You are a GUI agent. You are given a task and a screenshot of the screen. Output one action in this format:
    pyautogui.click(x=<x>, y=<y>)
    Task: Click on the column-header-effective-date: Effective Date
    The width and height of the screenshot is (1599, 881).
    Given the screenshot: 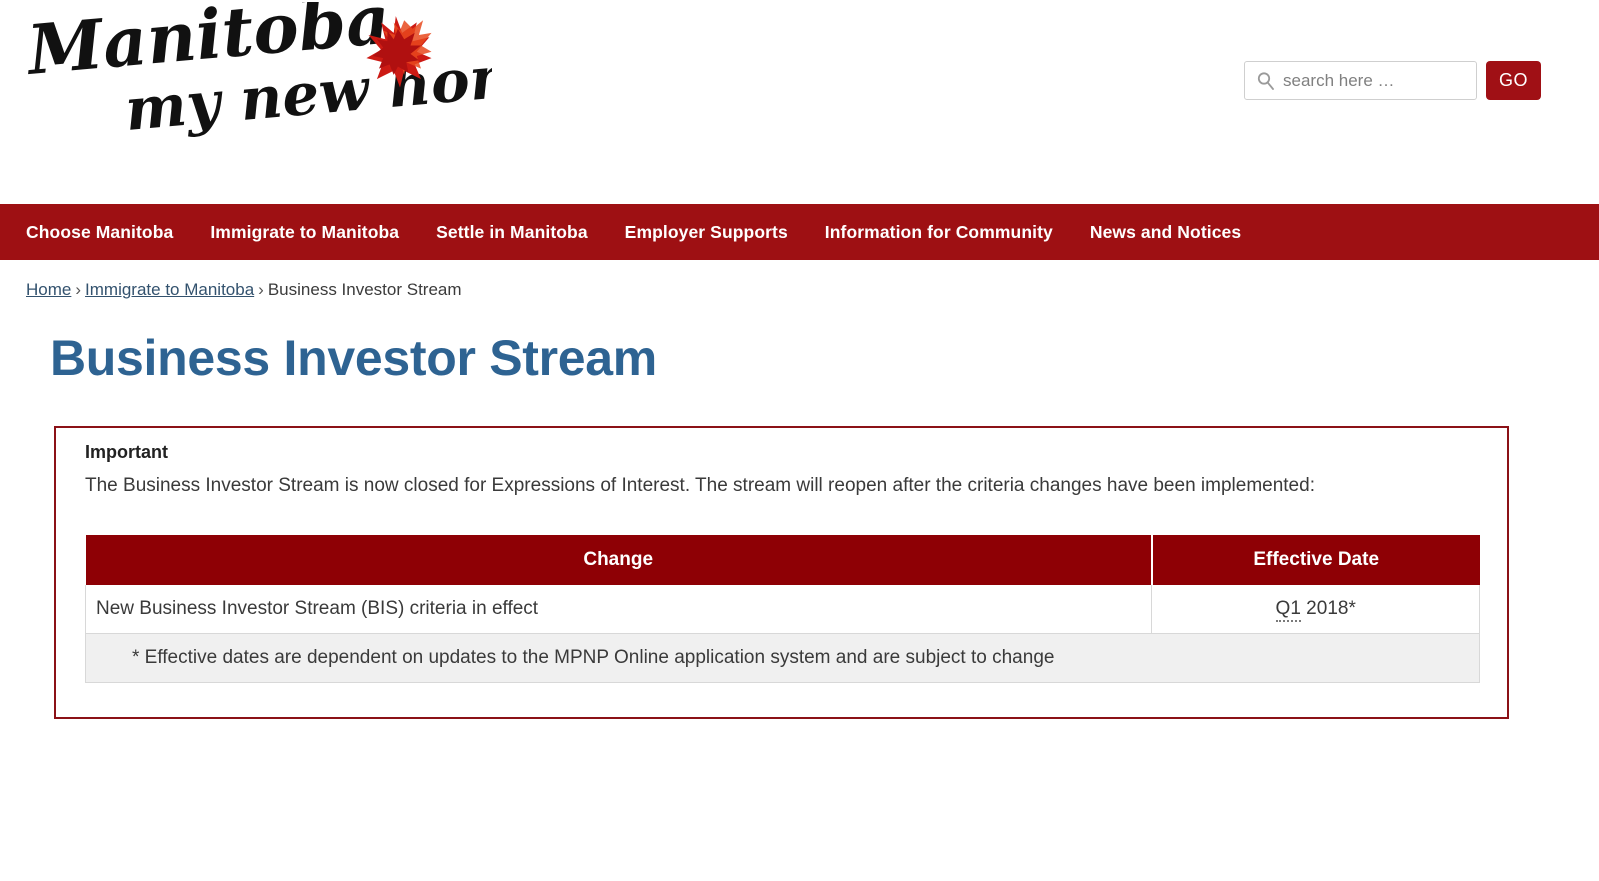 What is the action you would take?
    pyautogui.click(x=1315, y=559)
    